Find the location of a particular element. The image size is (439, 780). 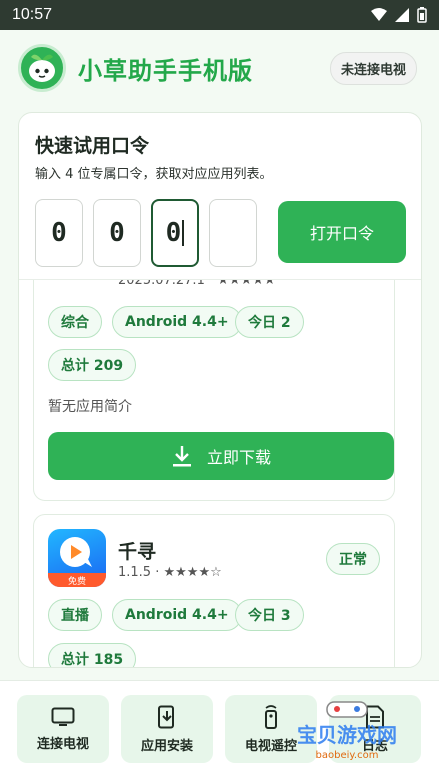

log-icon is located at coordinates (375, 716).